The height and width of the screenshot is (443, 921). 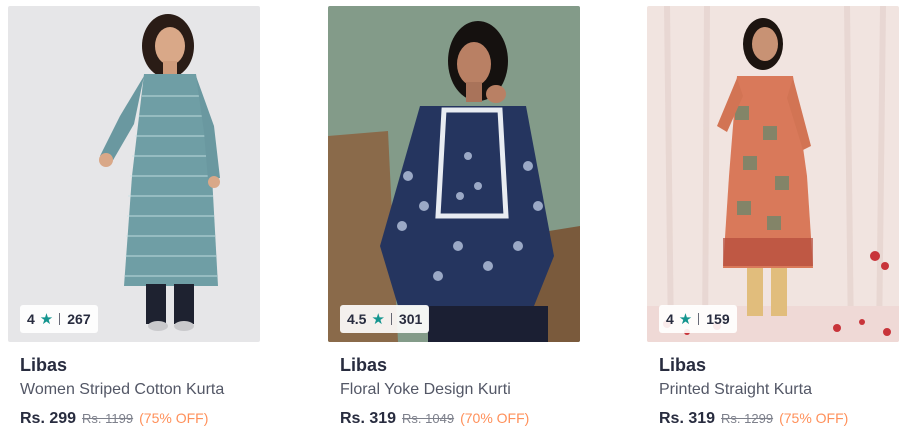 I want to click on price-row: Rs. 299 Rs. 1199 (75% OFF), so click(x=114, y=419).